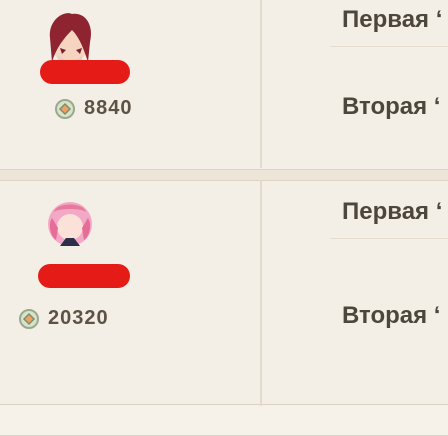 The width and height of the screenshot is (448, 436). I want to click on player-score-1: 8840, so click(108, 108).